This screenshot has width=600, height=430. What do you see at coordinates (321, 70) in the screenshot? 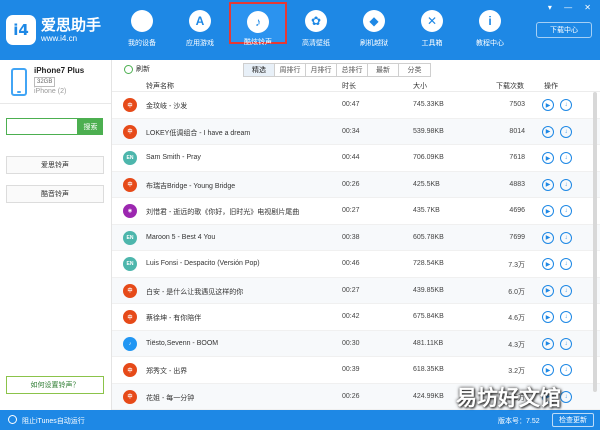
I see `tab-2: 月排行` at bounding box center [321, 70].